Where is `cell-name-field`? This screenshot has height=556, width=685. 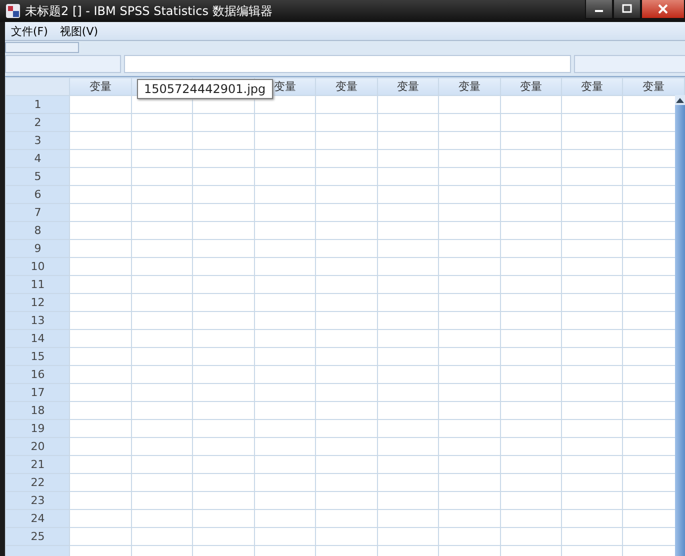 cell-name-field is located at coordinates (63, 64).